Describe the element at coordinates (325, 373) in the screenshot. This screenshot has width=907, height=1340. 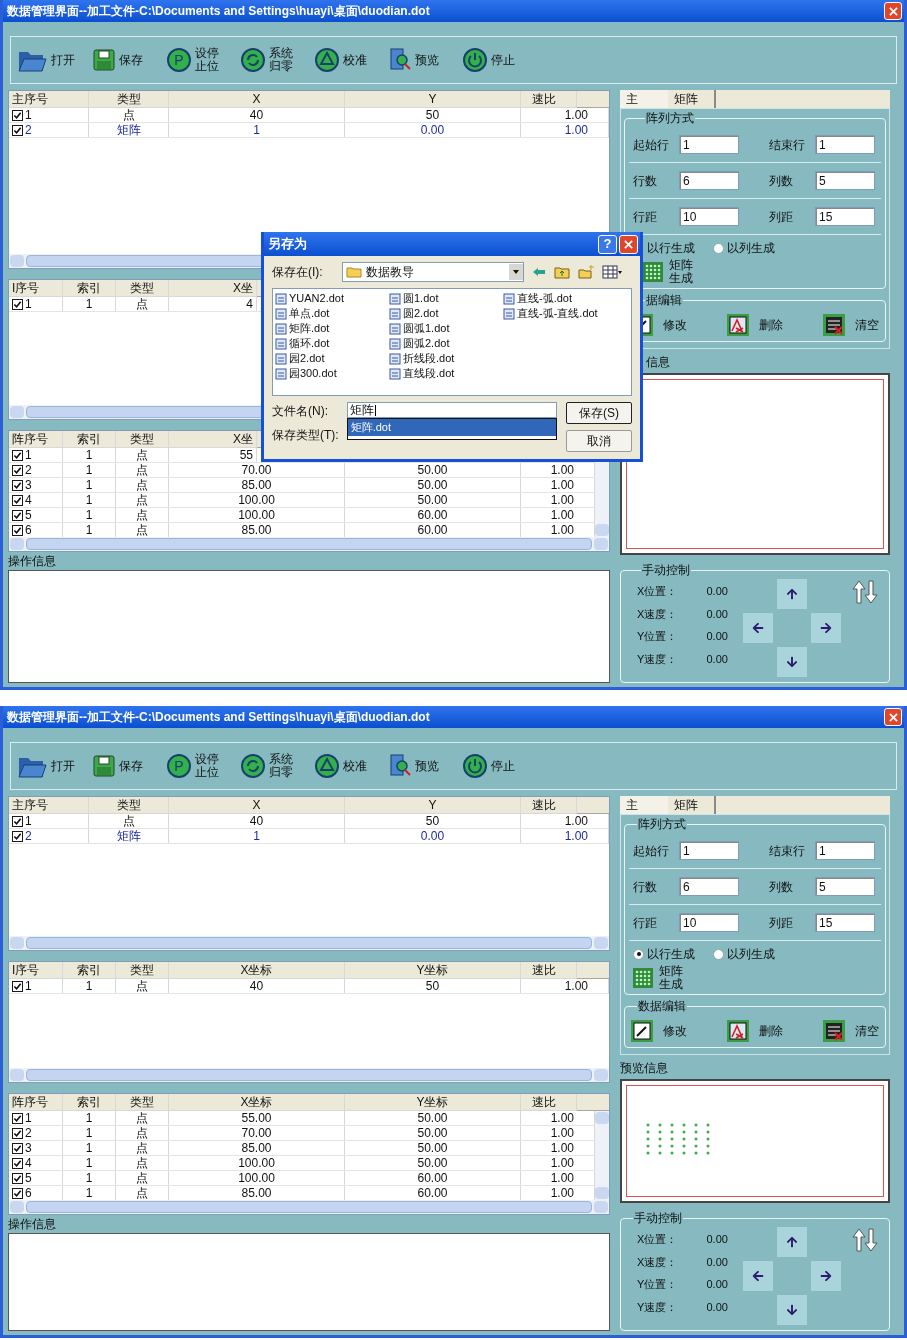
I see `file-item: 园300.dot` at that location.